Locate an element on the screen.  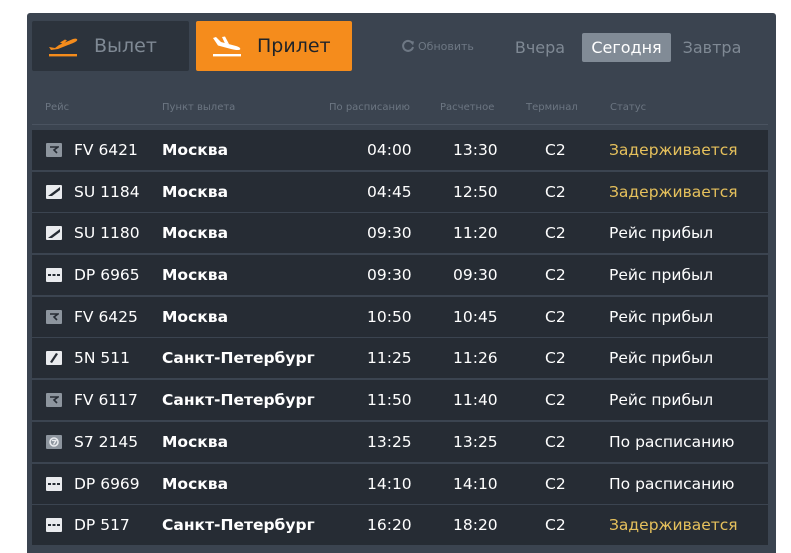
column-header-flight: Рейс is located at coordinates (57, 107).